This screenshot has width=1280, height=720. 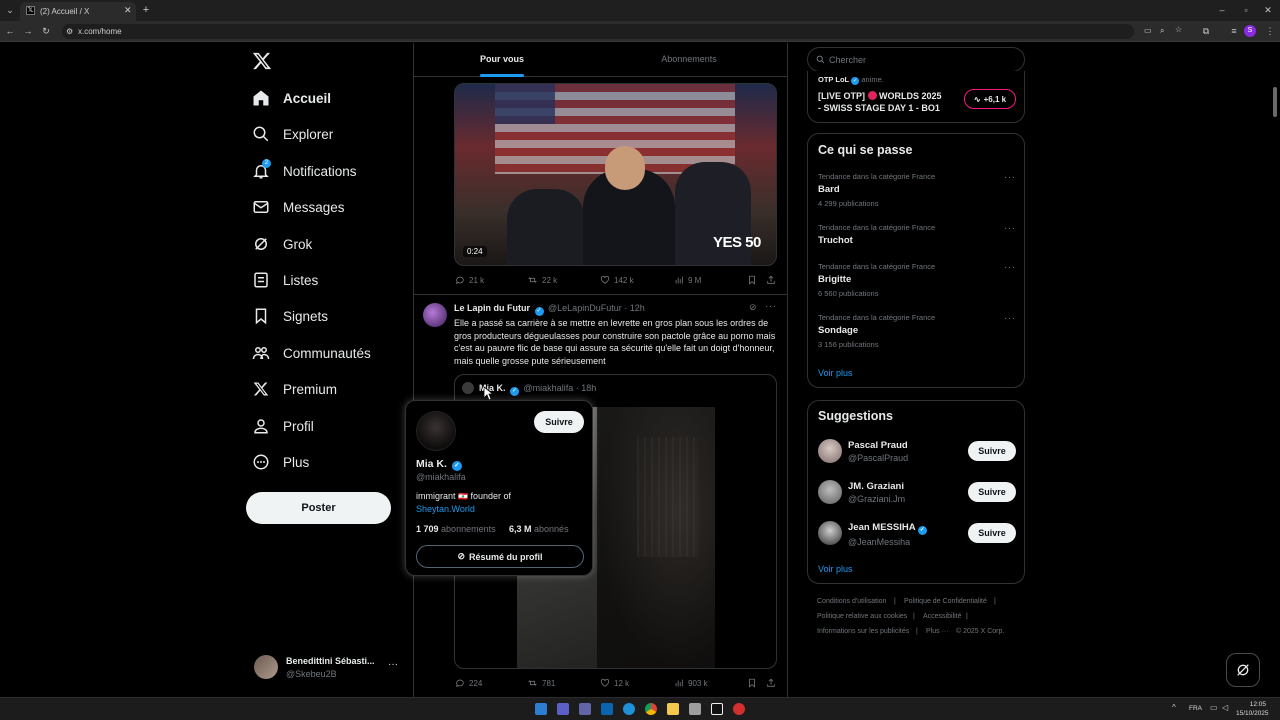 What do you see at coordinates (500, 556) in the screenshot?
I see `profile-summary-button: ⊘ Résumé du profil` at bounding box center [500, 556].